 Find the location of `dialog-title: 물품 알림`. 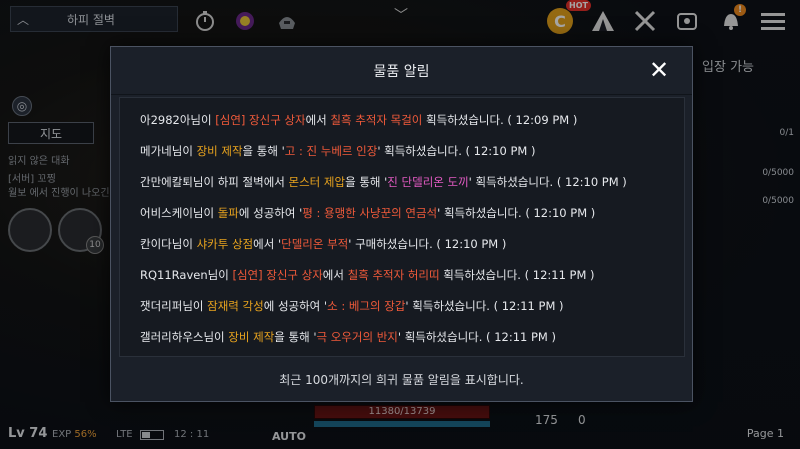

dialog-title: 물품 알림 is located at coordinates (401, 71).